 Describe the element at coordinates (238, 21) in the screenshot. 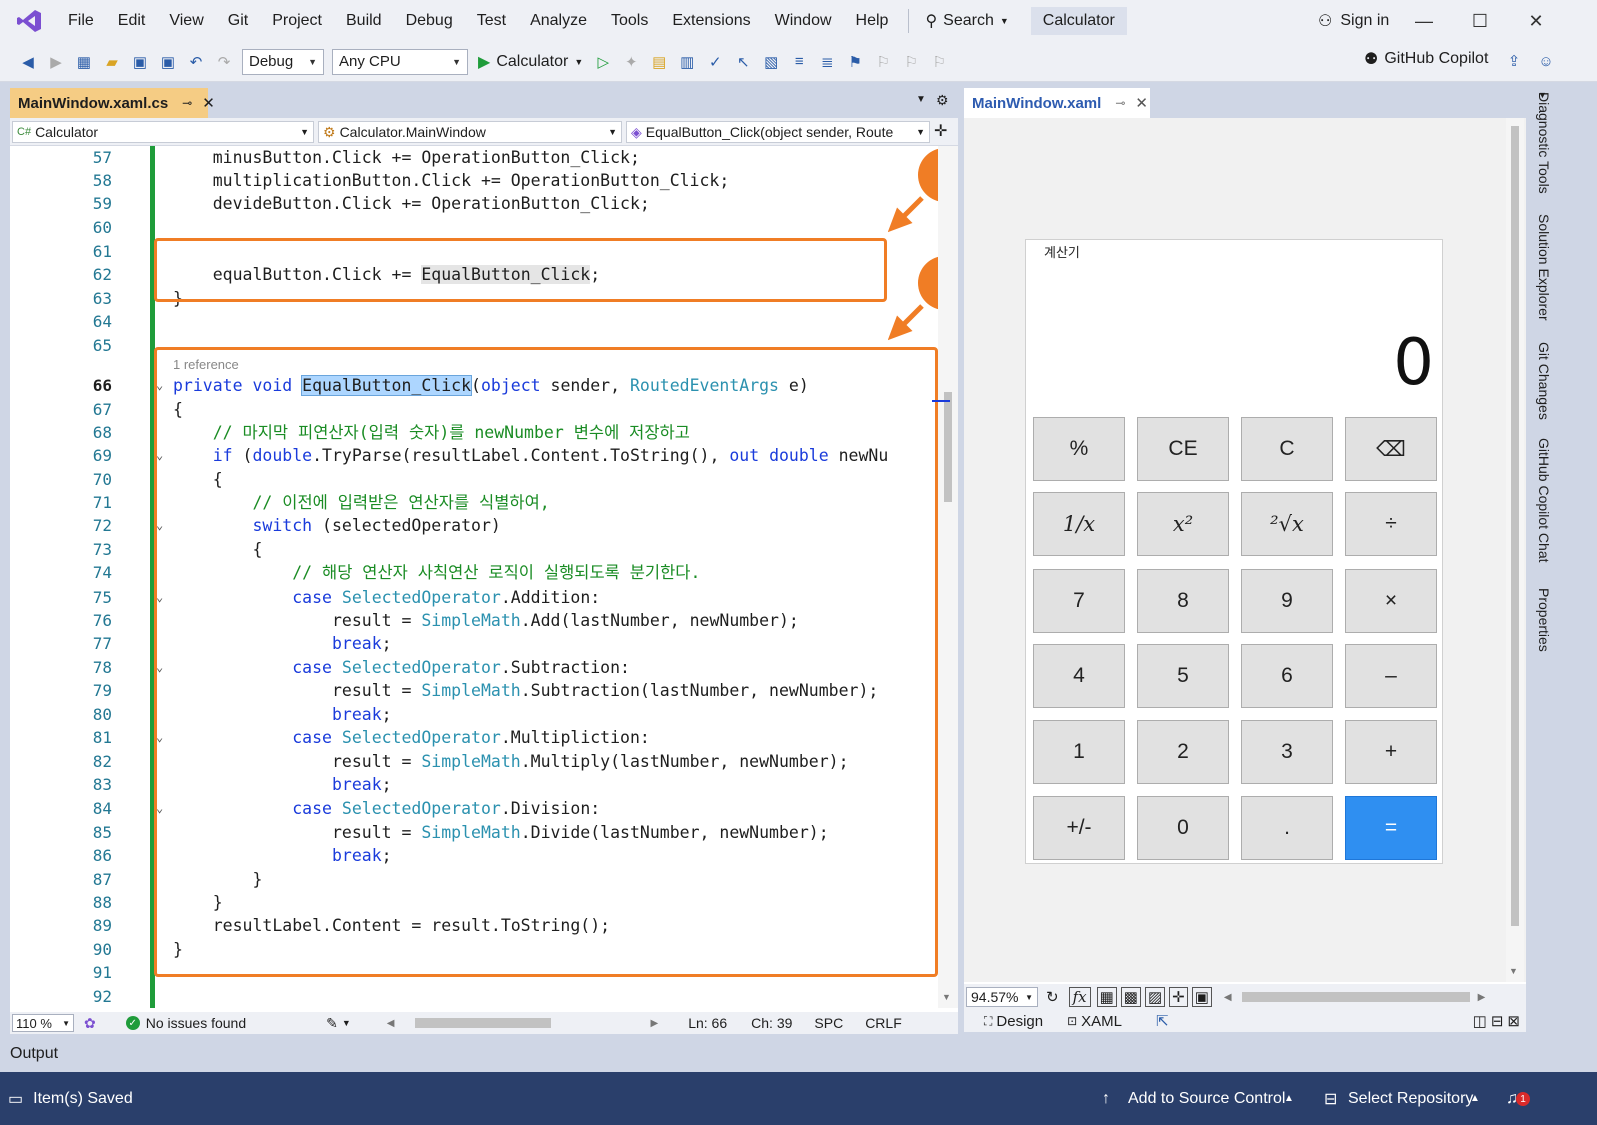

I see `menu-git: Git` at that location.